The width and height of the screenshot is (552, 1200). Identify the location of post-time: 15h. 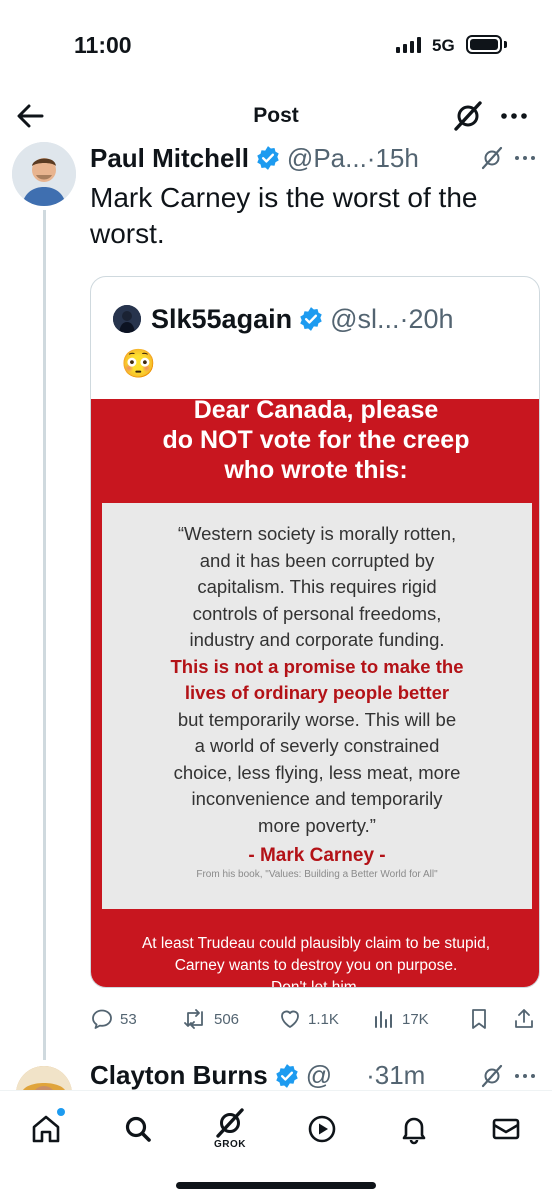
(396, 158).